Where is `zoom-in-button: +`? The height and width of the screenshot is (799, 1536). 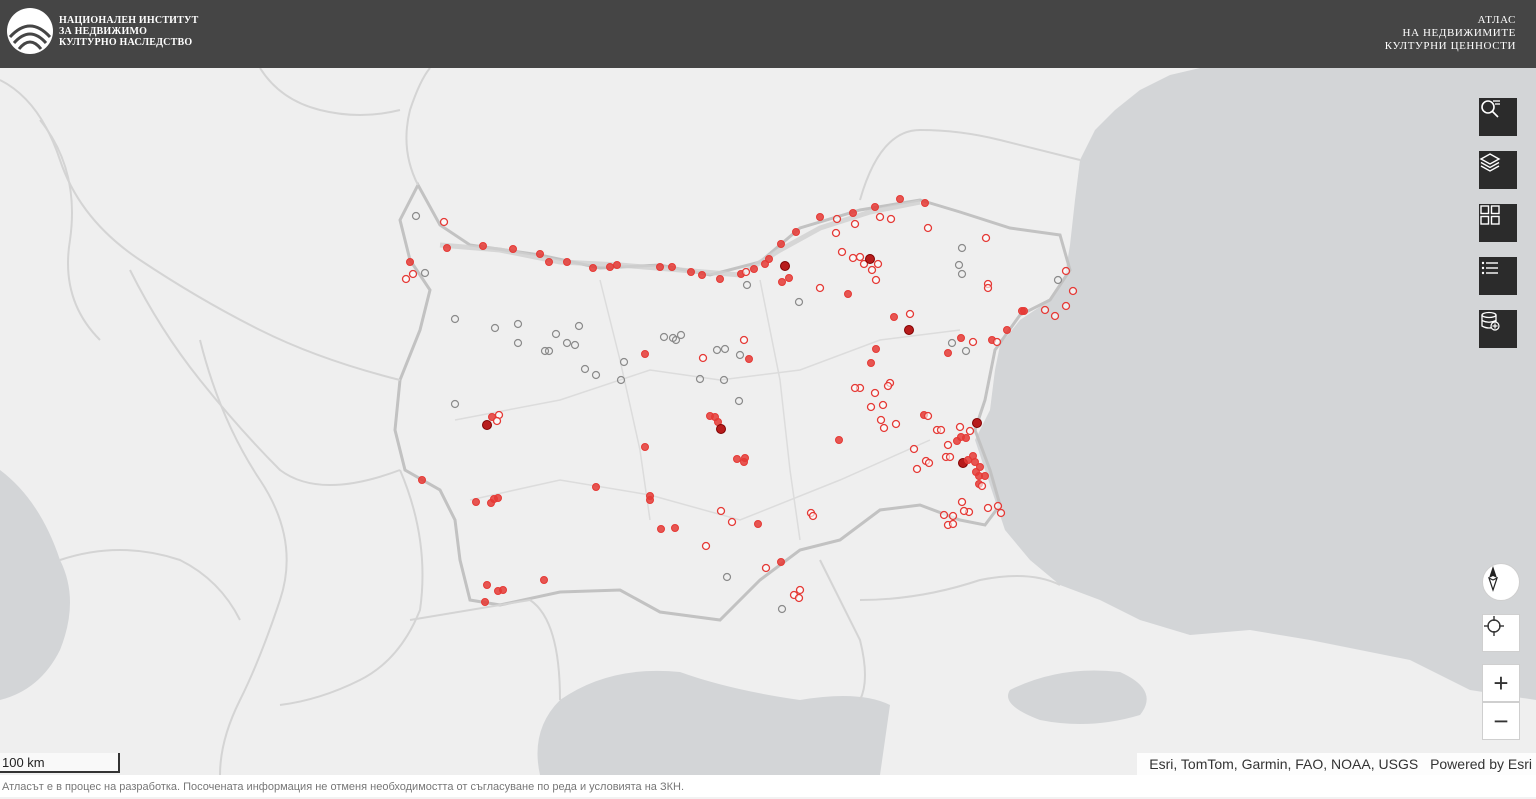 zoom-in-button: + is located at coordinates (1501, 683).